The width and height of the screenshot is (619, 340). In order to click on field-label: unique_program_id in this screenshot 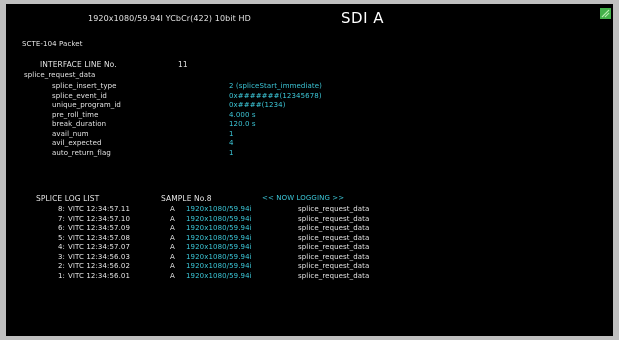, I will do `click(86, 105)`.